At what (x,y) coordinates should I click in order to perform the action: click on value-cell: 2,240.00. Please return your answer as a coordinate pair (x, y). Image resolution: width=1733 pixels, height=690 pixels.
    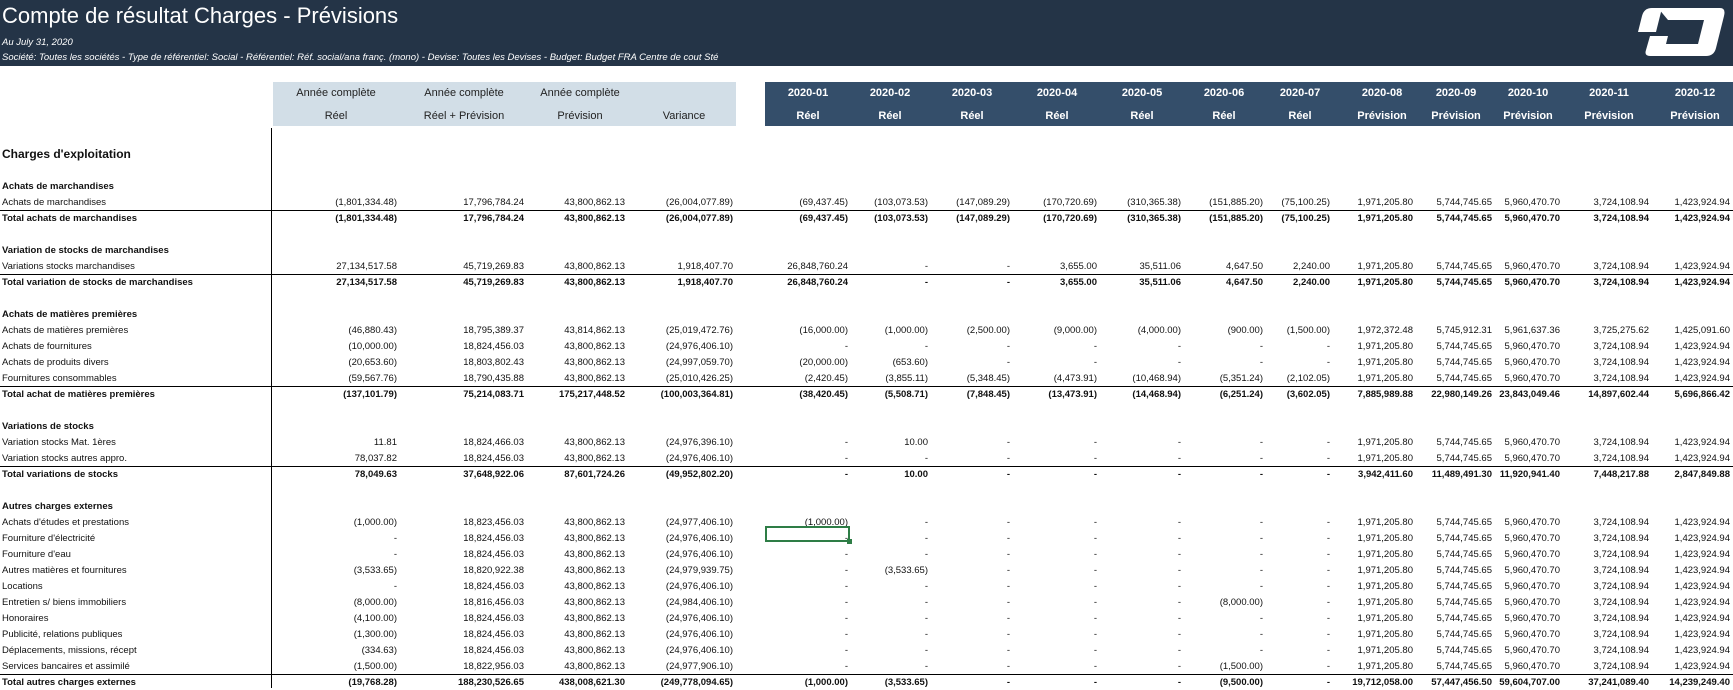
    Looking at the image, I should click on (1311, 282).